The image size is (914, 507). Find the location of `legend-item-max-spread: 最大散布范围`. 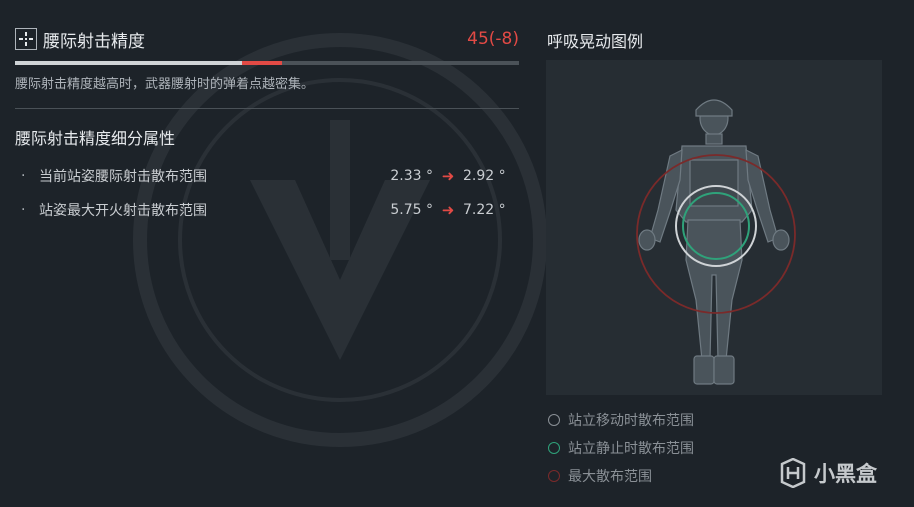

legend-item-max-spread: 最大散布范围 is located at coordinates (621, 476).